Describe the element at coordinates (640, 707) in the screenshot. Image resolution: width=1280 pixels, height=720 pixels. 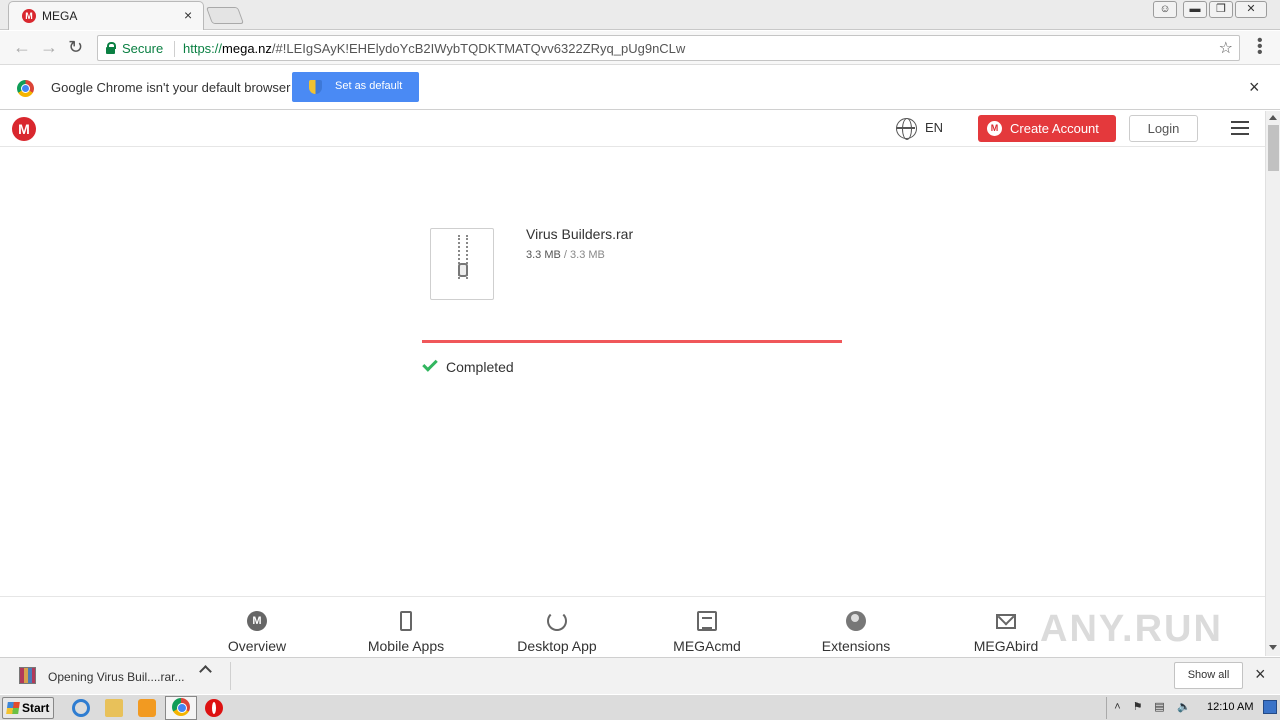
I see `windows-taskbar: Start ˄ ⚑ ▤ 🔈 12:10 AM` at that location.